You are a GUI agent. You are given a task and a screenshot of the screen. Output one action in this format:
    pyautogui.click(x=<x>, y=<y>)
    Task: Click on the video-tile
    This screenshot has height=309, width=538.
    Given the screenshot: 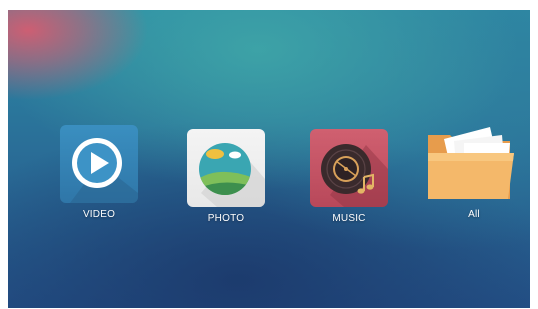 What is the action you would take?
    pyautogui.click(x=99, y=164)
    